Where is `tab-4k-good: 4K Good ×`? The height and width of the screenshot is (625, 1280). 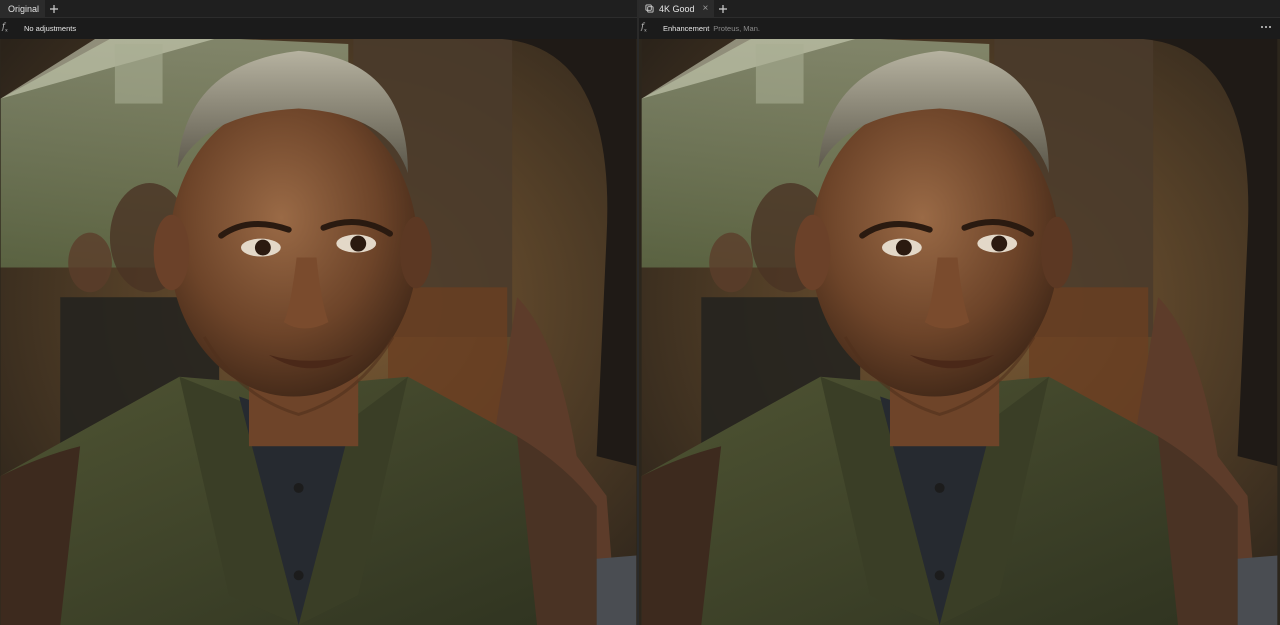 tab-4k-good: 4K Good × is located at coordinates (677, 8).